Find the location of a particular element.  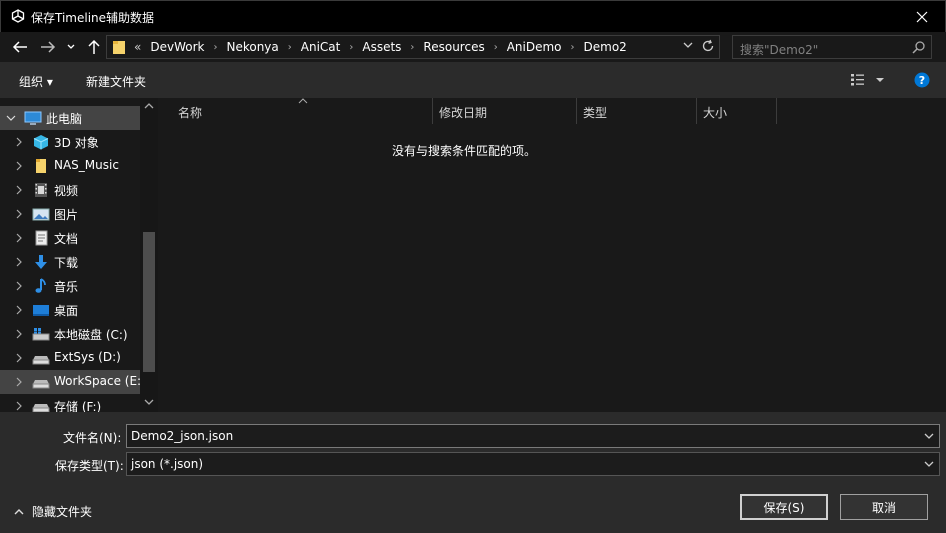

breadcrumb-item: AniDemo is located at coordinates (534, 47).